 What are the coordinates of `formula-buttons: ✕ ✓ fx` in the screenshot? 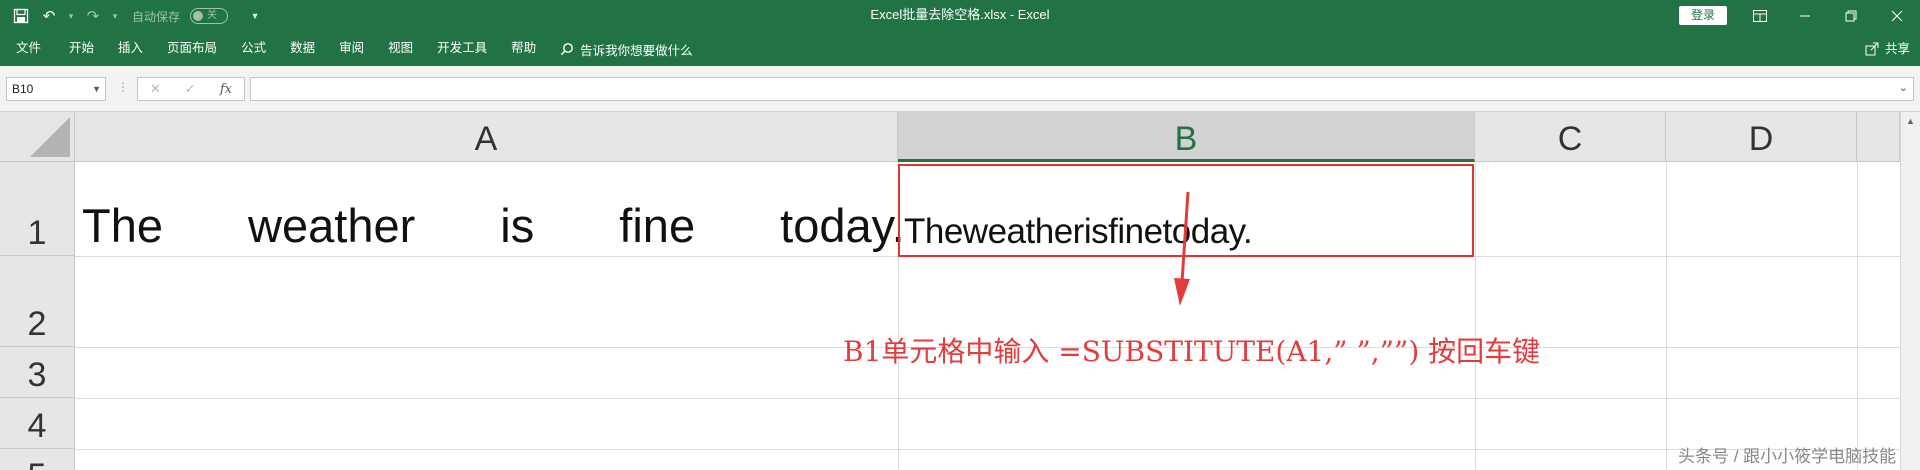 It's located at (191, 89).